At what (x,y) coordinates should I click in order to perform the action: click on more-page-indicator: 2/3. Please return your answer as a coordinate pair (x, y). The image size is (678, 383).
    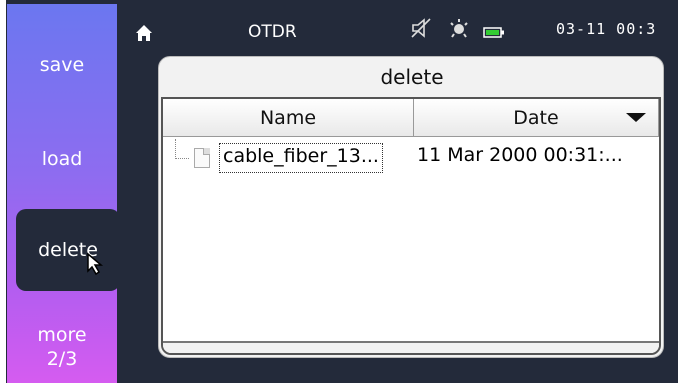
    Looking at the image, I should click on (62, 359).